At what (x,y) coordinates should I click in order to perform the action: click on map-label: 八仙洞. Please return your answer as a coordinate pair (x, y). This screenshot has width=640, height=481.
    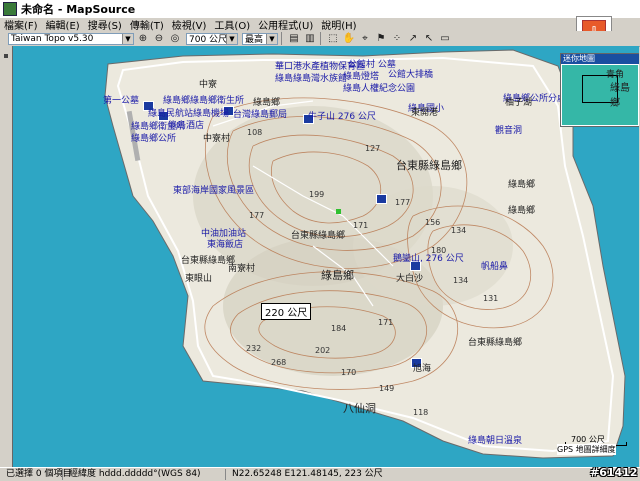
    Looking at the image, I should click on (359, 408).